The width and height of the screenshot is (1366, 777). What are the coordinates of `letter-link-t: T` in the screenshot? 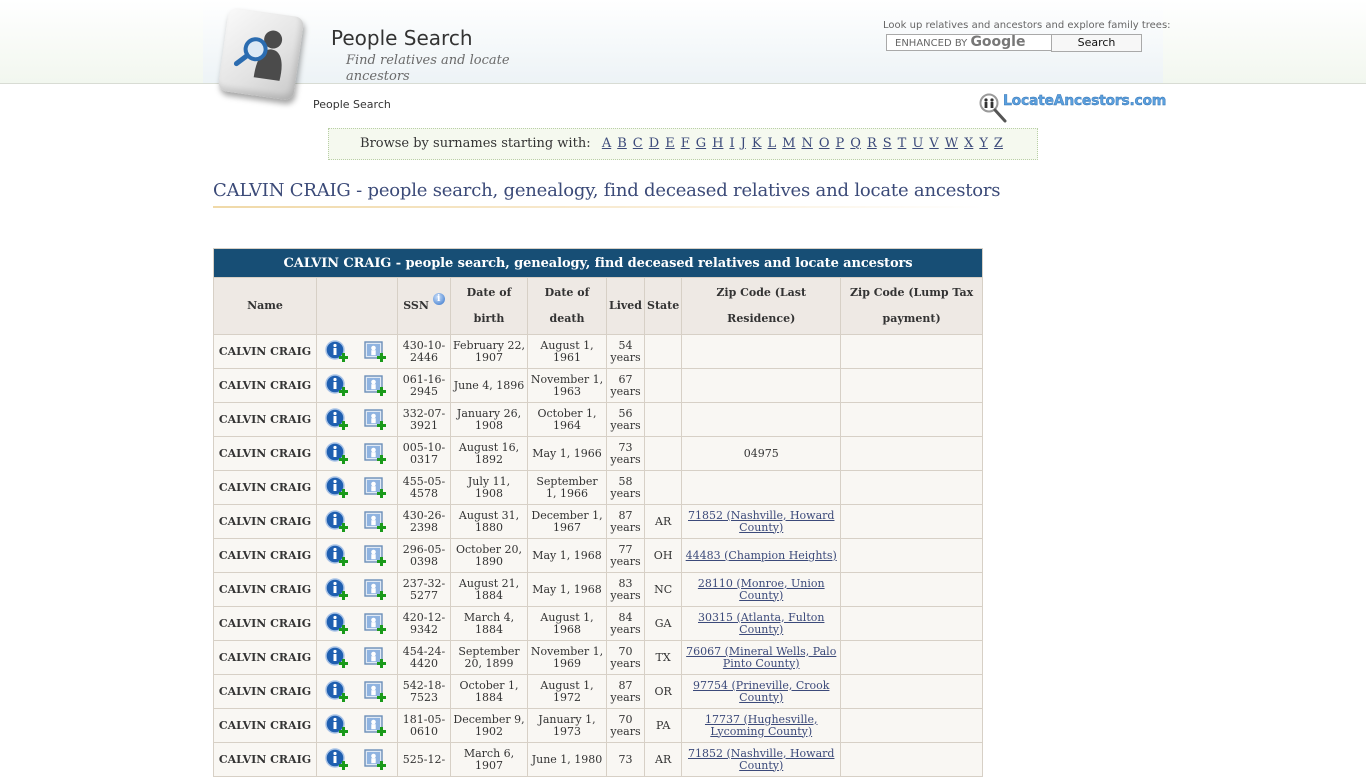 It's located at (902, 143).